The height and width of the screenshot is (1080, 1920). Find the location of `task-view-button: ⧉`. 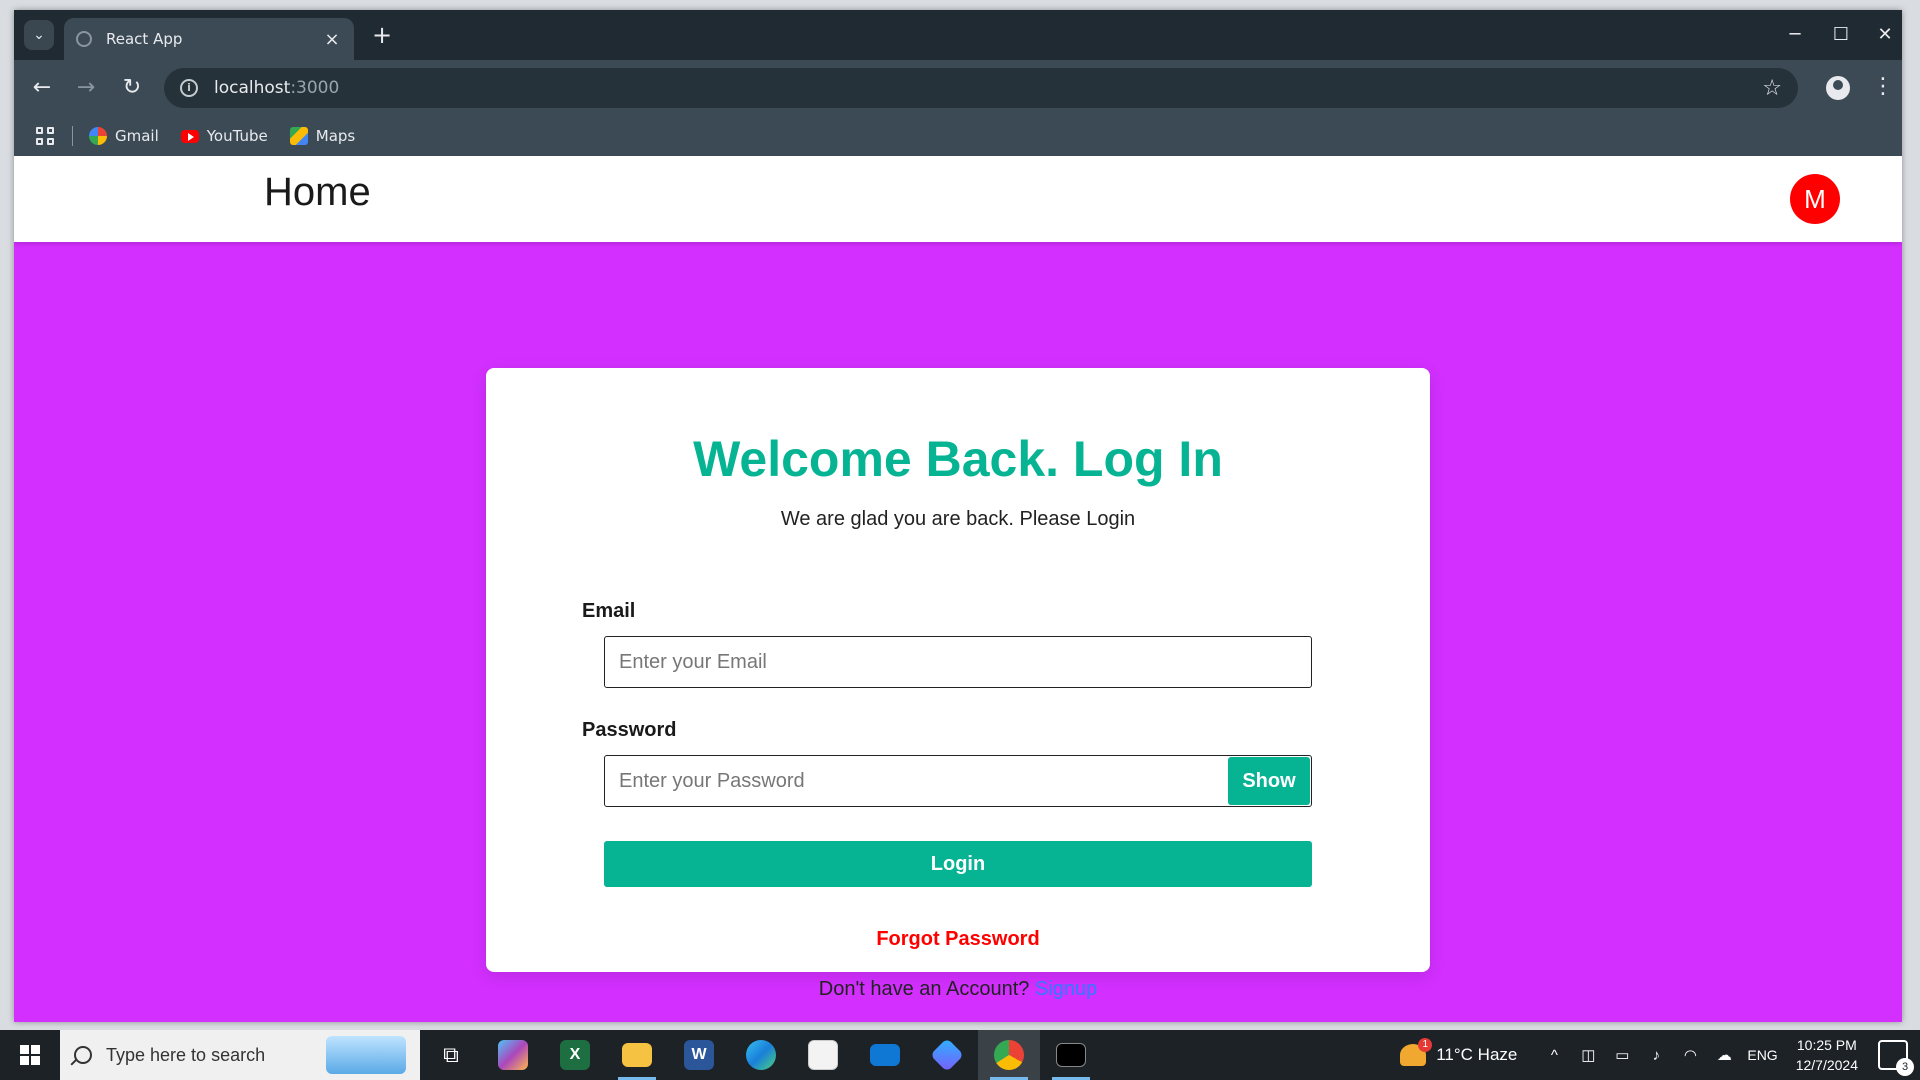

task-view-button: ⧉ is located at coordinates (451, 1055).